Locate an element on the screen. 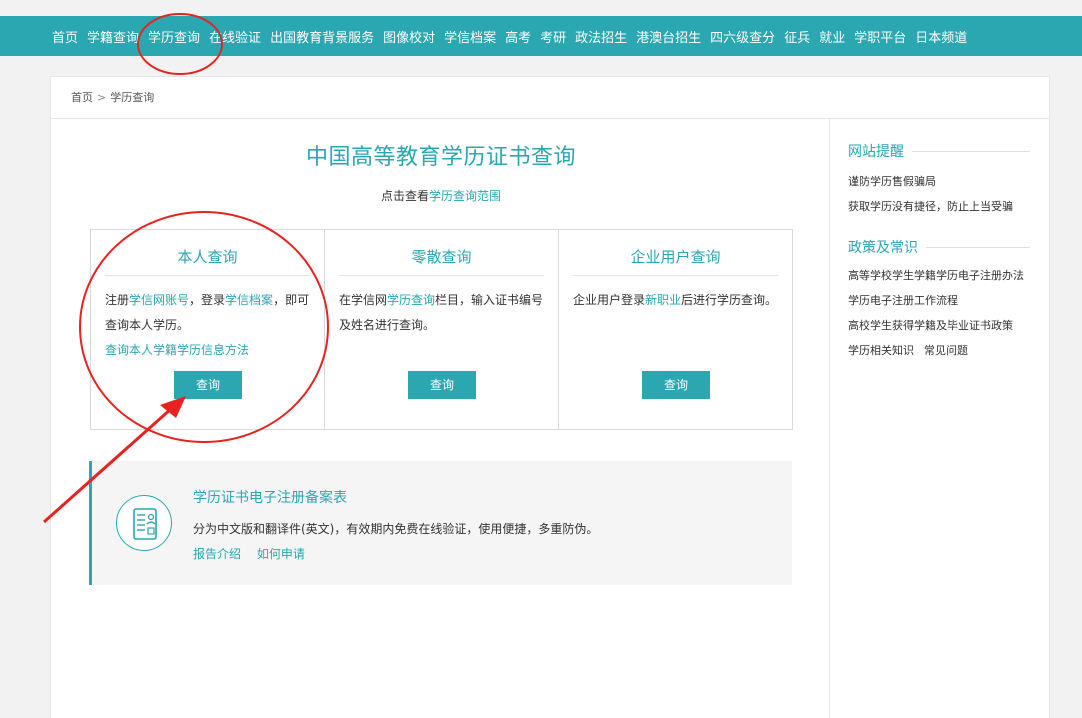 Image resolution: width=1082 pixels, height=718 pixels. degree-query-link: 学历查询 is located at coordinates (411, 300).